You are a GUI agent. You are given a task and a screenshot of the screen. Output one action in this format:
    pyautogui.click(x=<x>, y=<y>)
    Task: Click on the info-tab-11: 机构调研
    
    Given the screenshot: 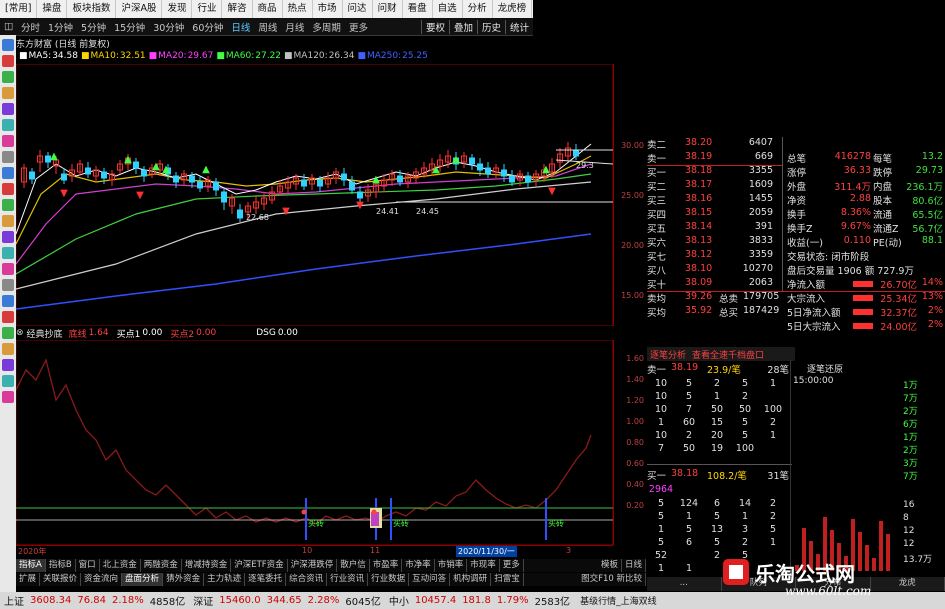 What is the action you would take?
    pyautogui.click(x=471, y=579)
    